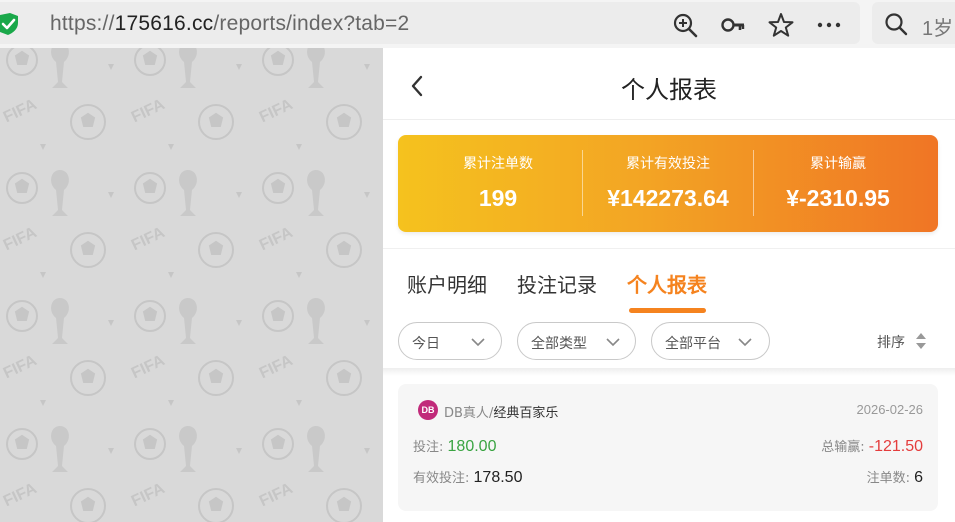 Image resolution: width=955 pixels, height=522 pixels. I want to click on platform-filter-label: 全部平台, so click(693, 344).